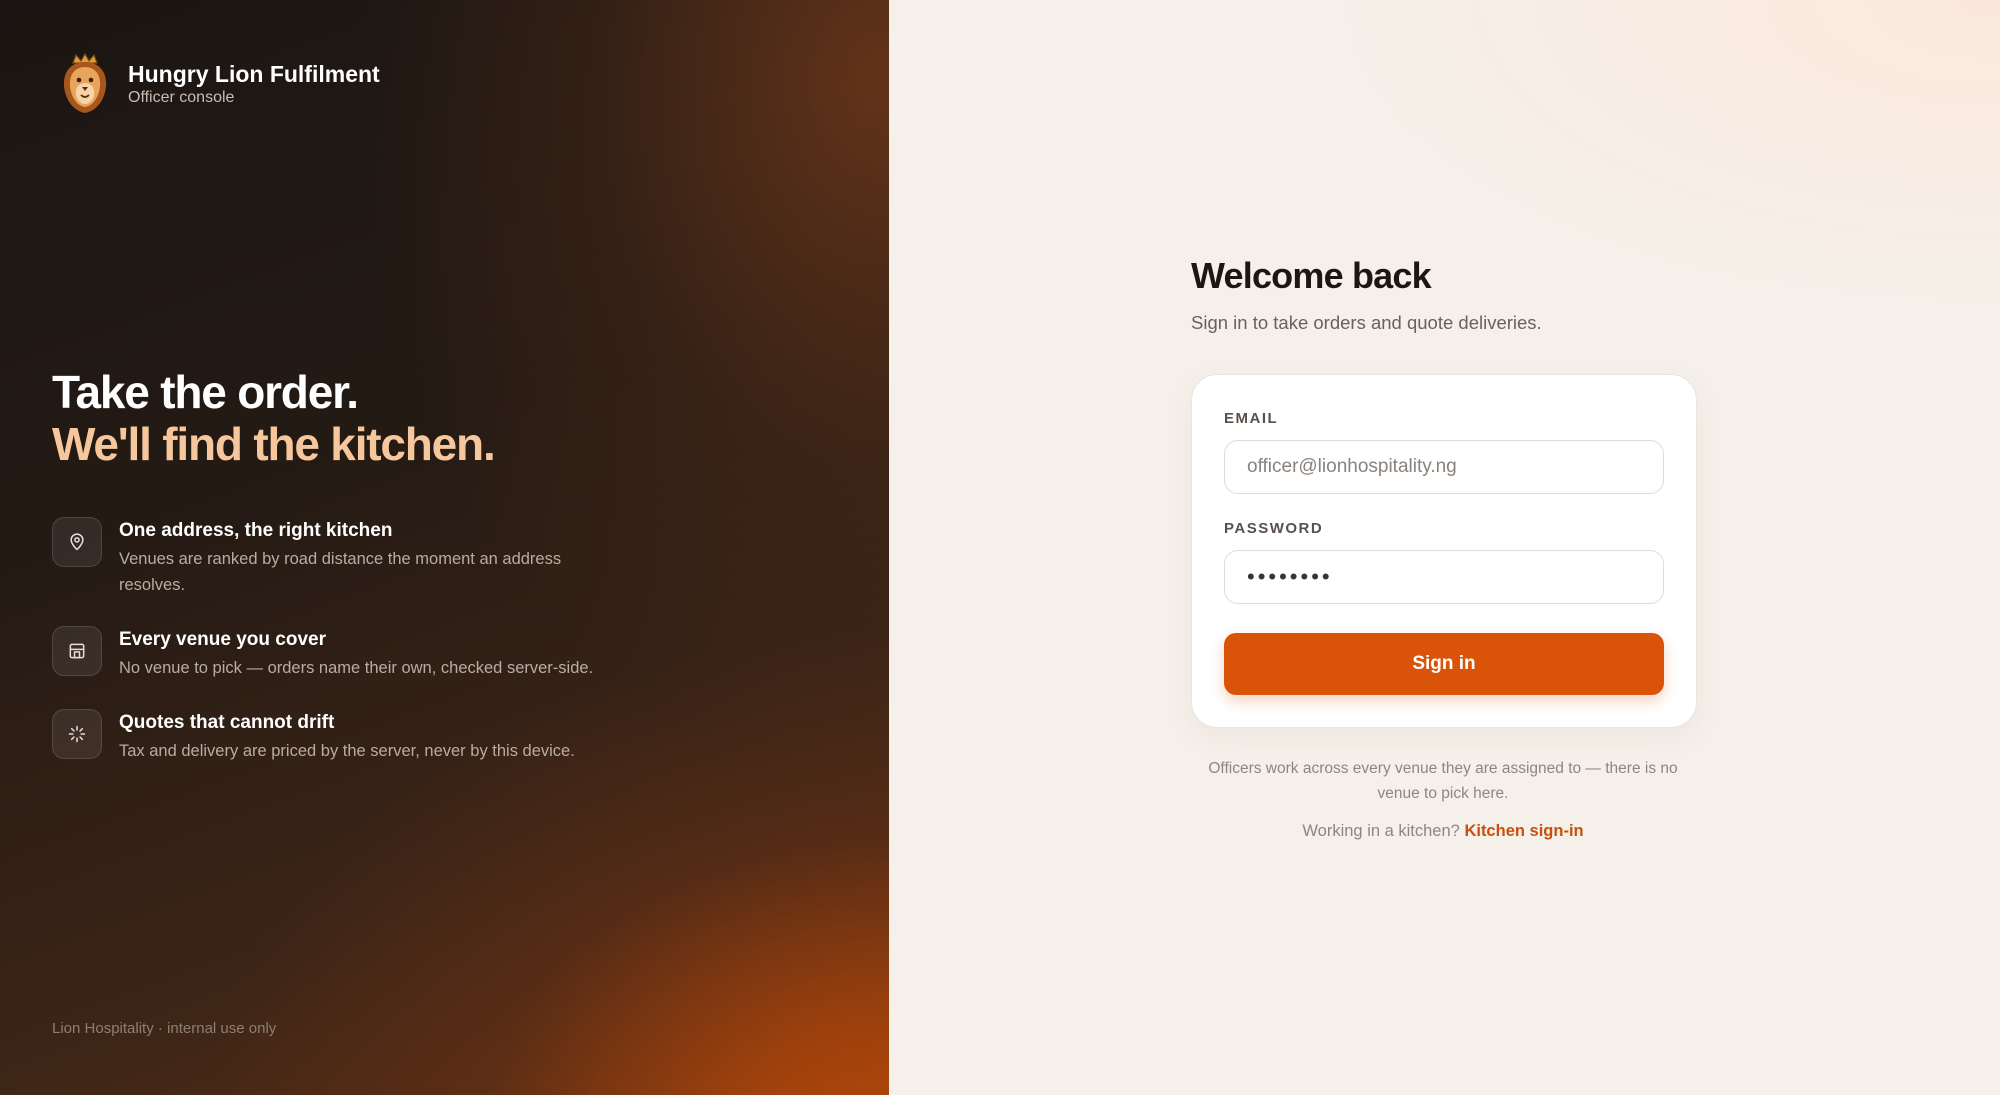  I want to click on feature-title: Every venue you cover, so click(222, 639).